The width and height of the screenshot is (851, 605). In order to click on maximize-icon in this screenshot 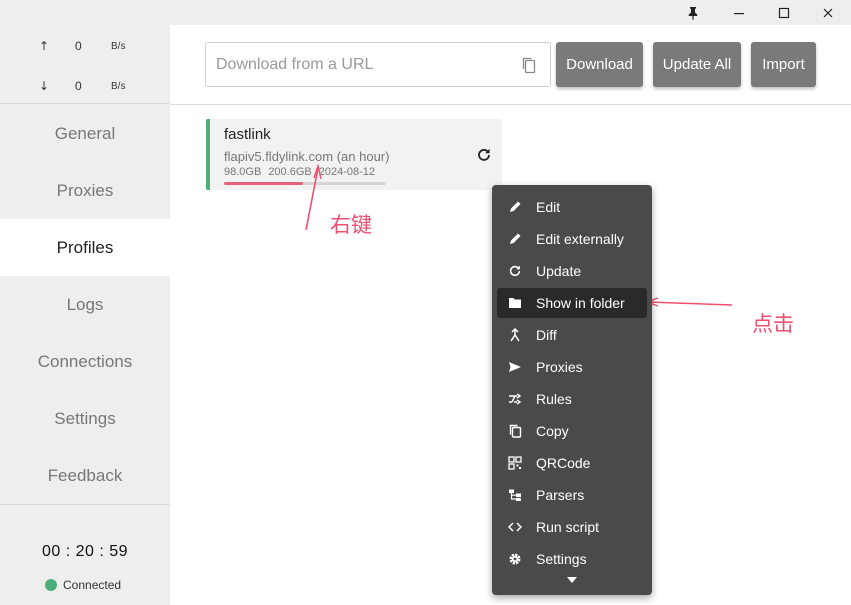, I will do `click(784, 12)`.